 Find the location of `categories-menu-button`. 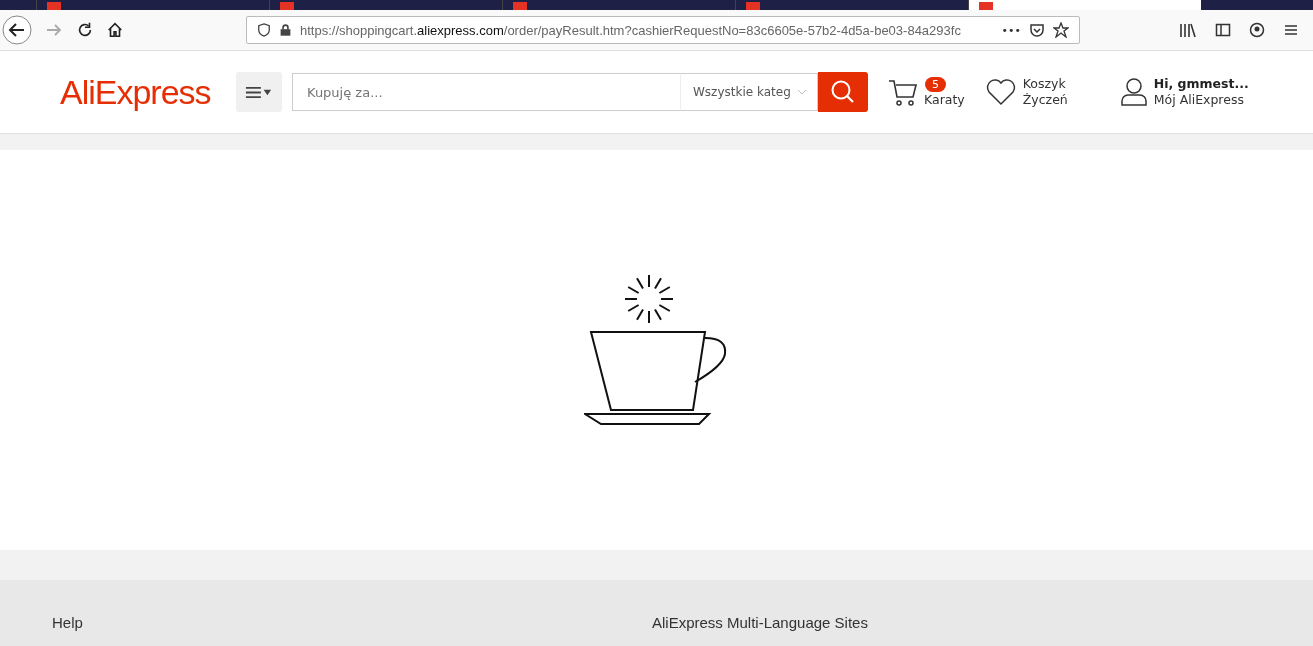

categories-menu-button is located at coordinates (259, 92).